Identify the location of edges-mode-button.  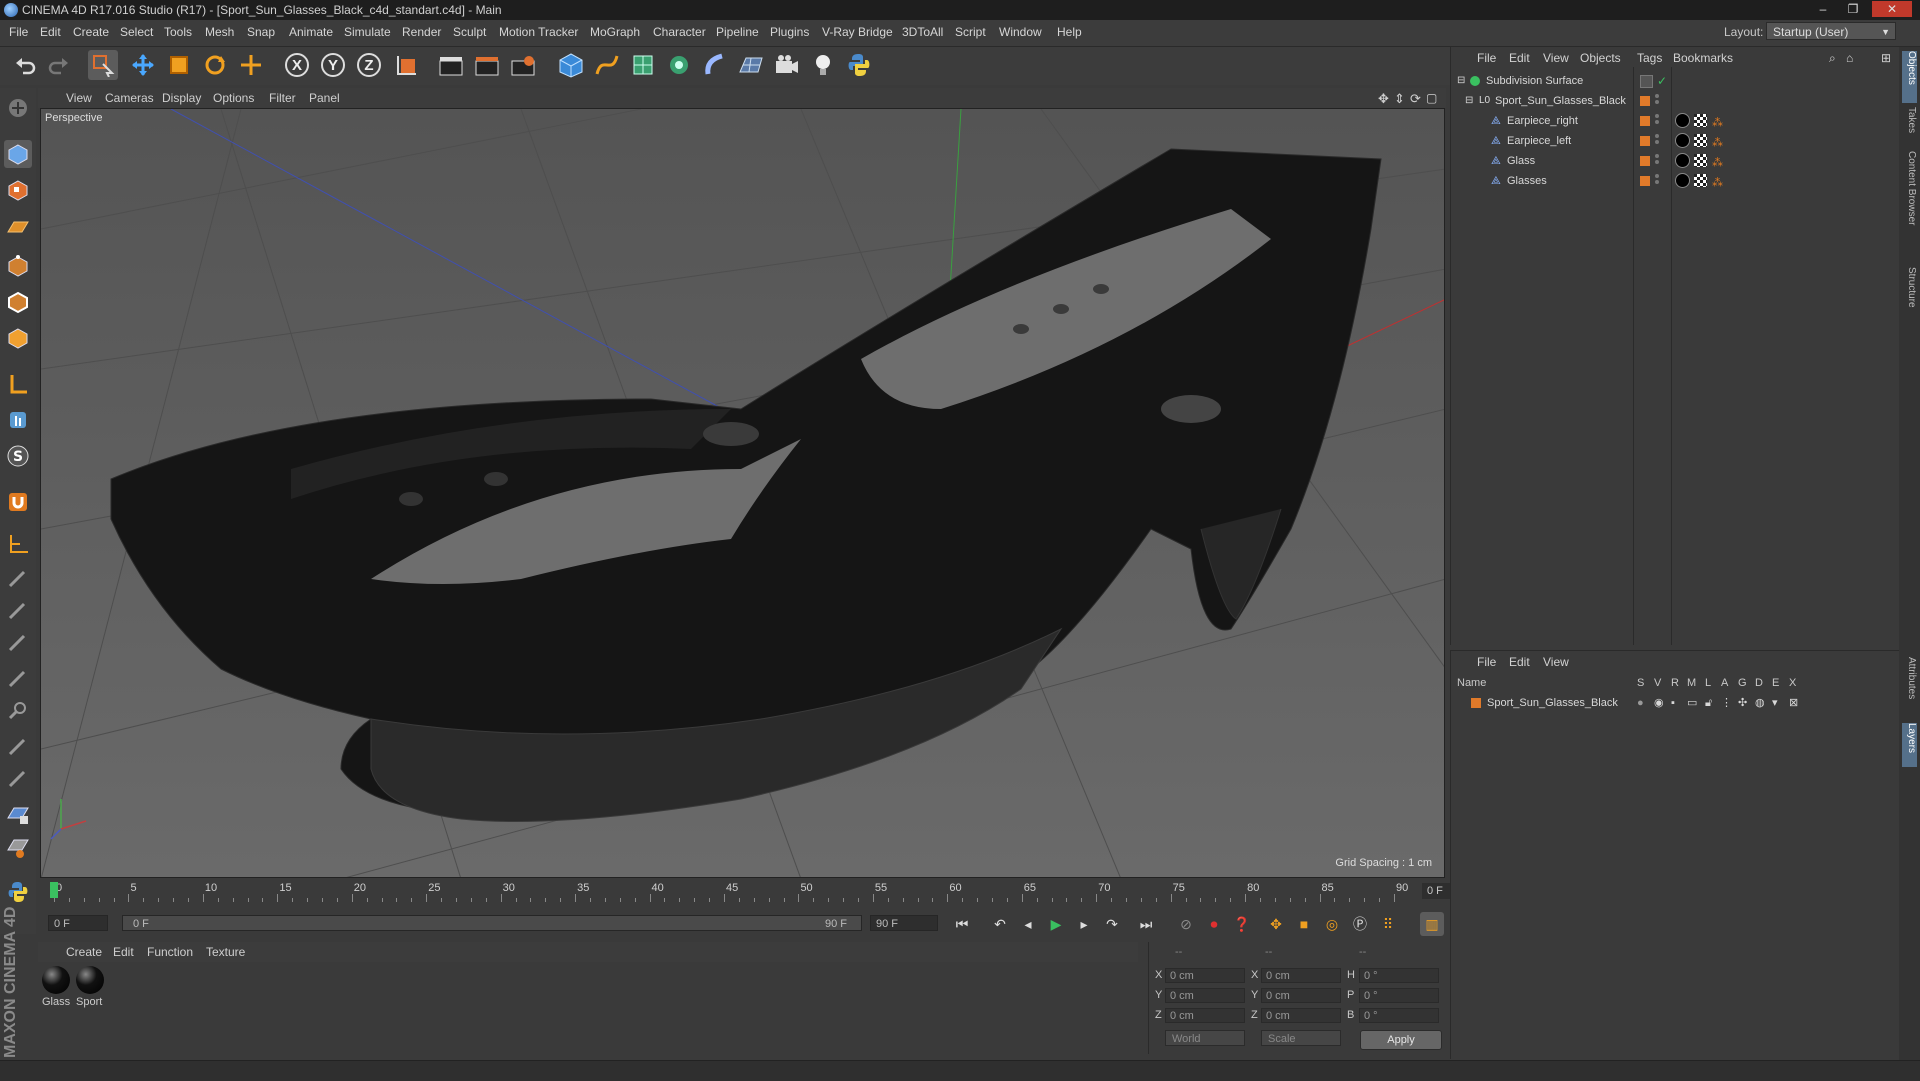
(18, 302).